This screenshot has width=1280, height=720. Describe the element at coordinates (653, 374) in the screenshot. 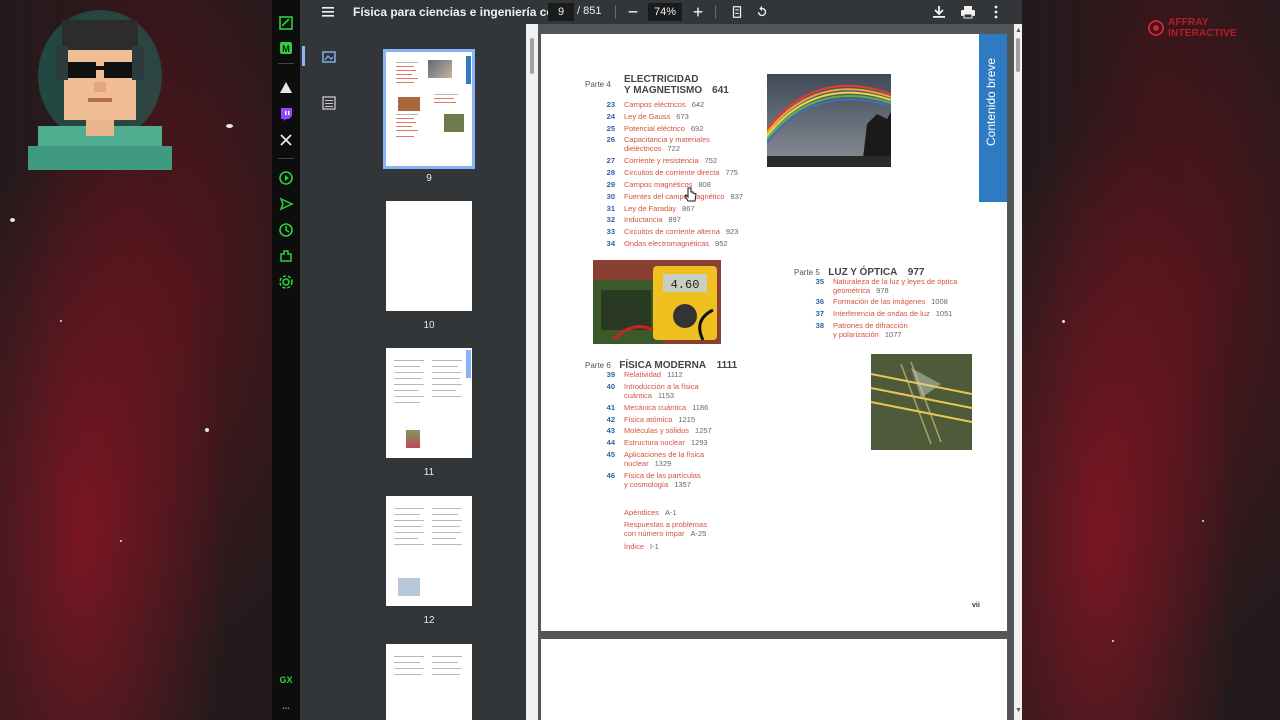

I see `chapter-title: Relatividad 1112` at that location.